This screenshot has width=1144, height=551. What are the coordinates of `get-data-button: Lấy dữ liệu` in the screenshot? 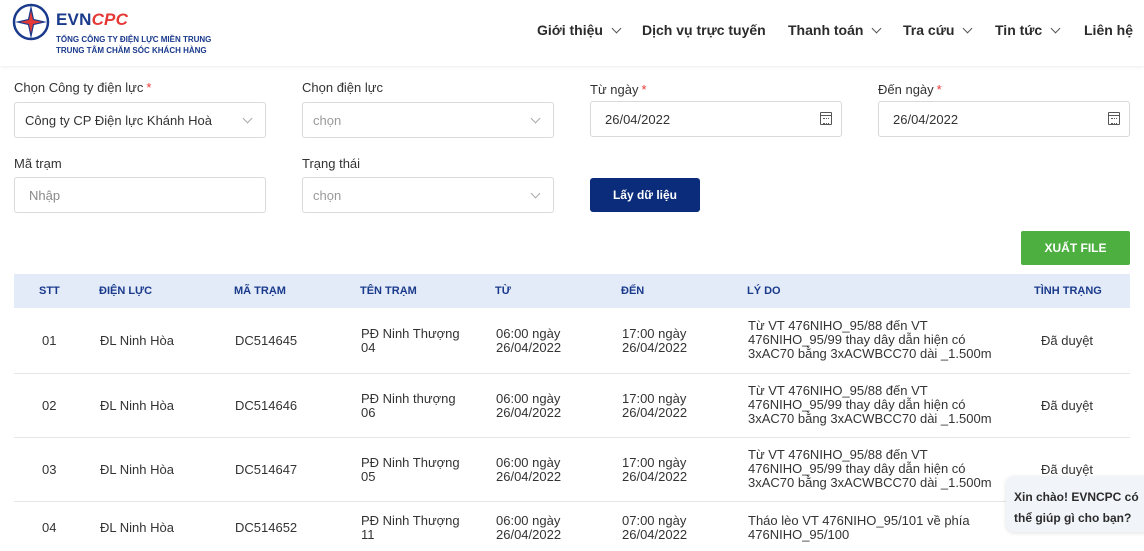 It's located at (645, 195).